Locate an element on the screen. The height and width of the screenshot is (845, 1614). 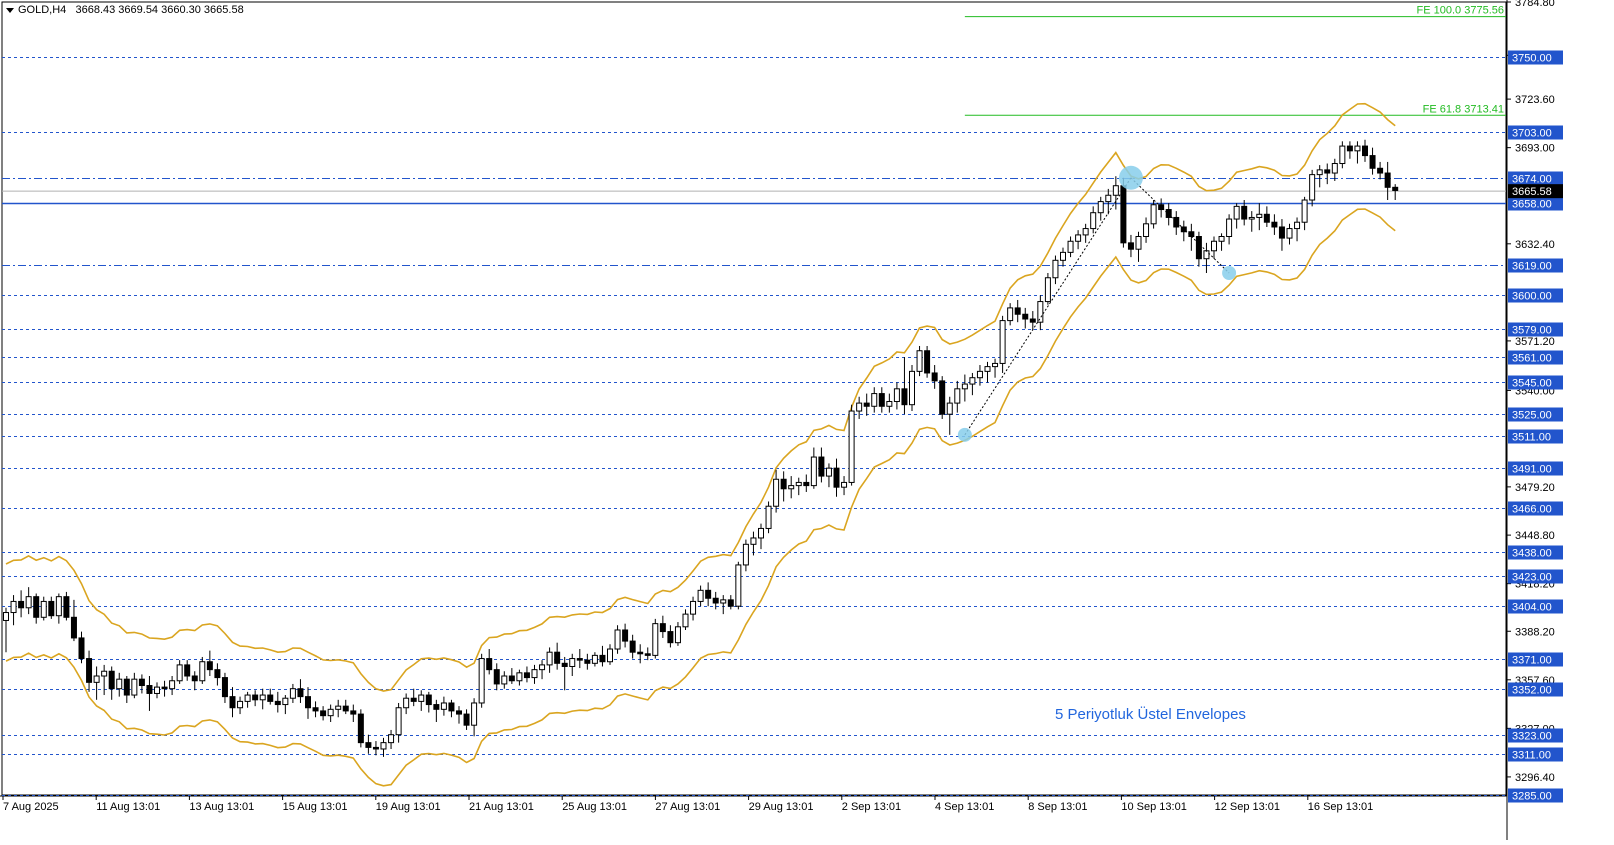
x-tick-label: 4 Sep 13:01 is located at coordinates (964, 807).